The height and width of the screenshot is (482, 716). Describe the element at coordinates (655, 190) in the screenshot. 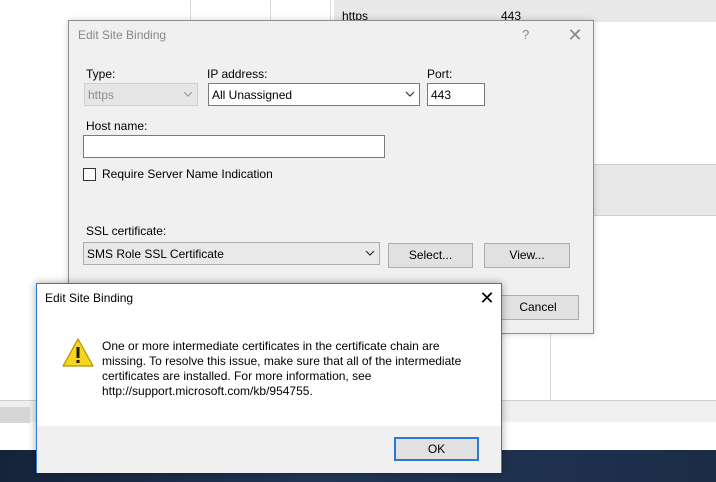

I see `actions-panel` at that location.